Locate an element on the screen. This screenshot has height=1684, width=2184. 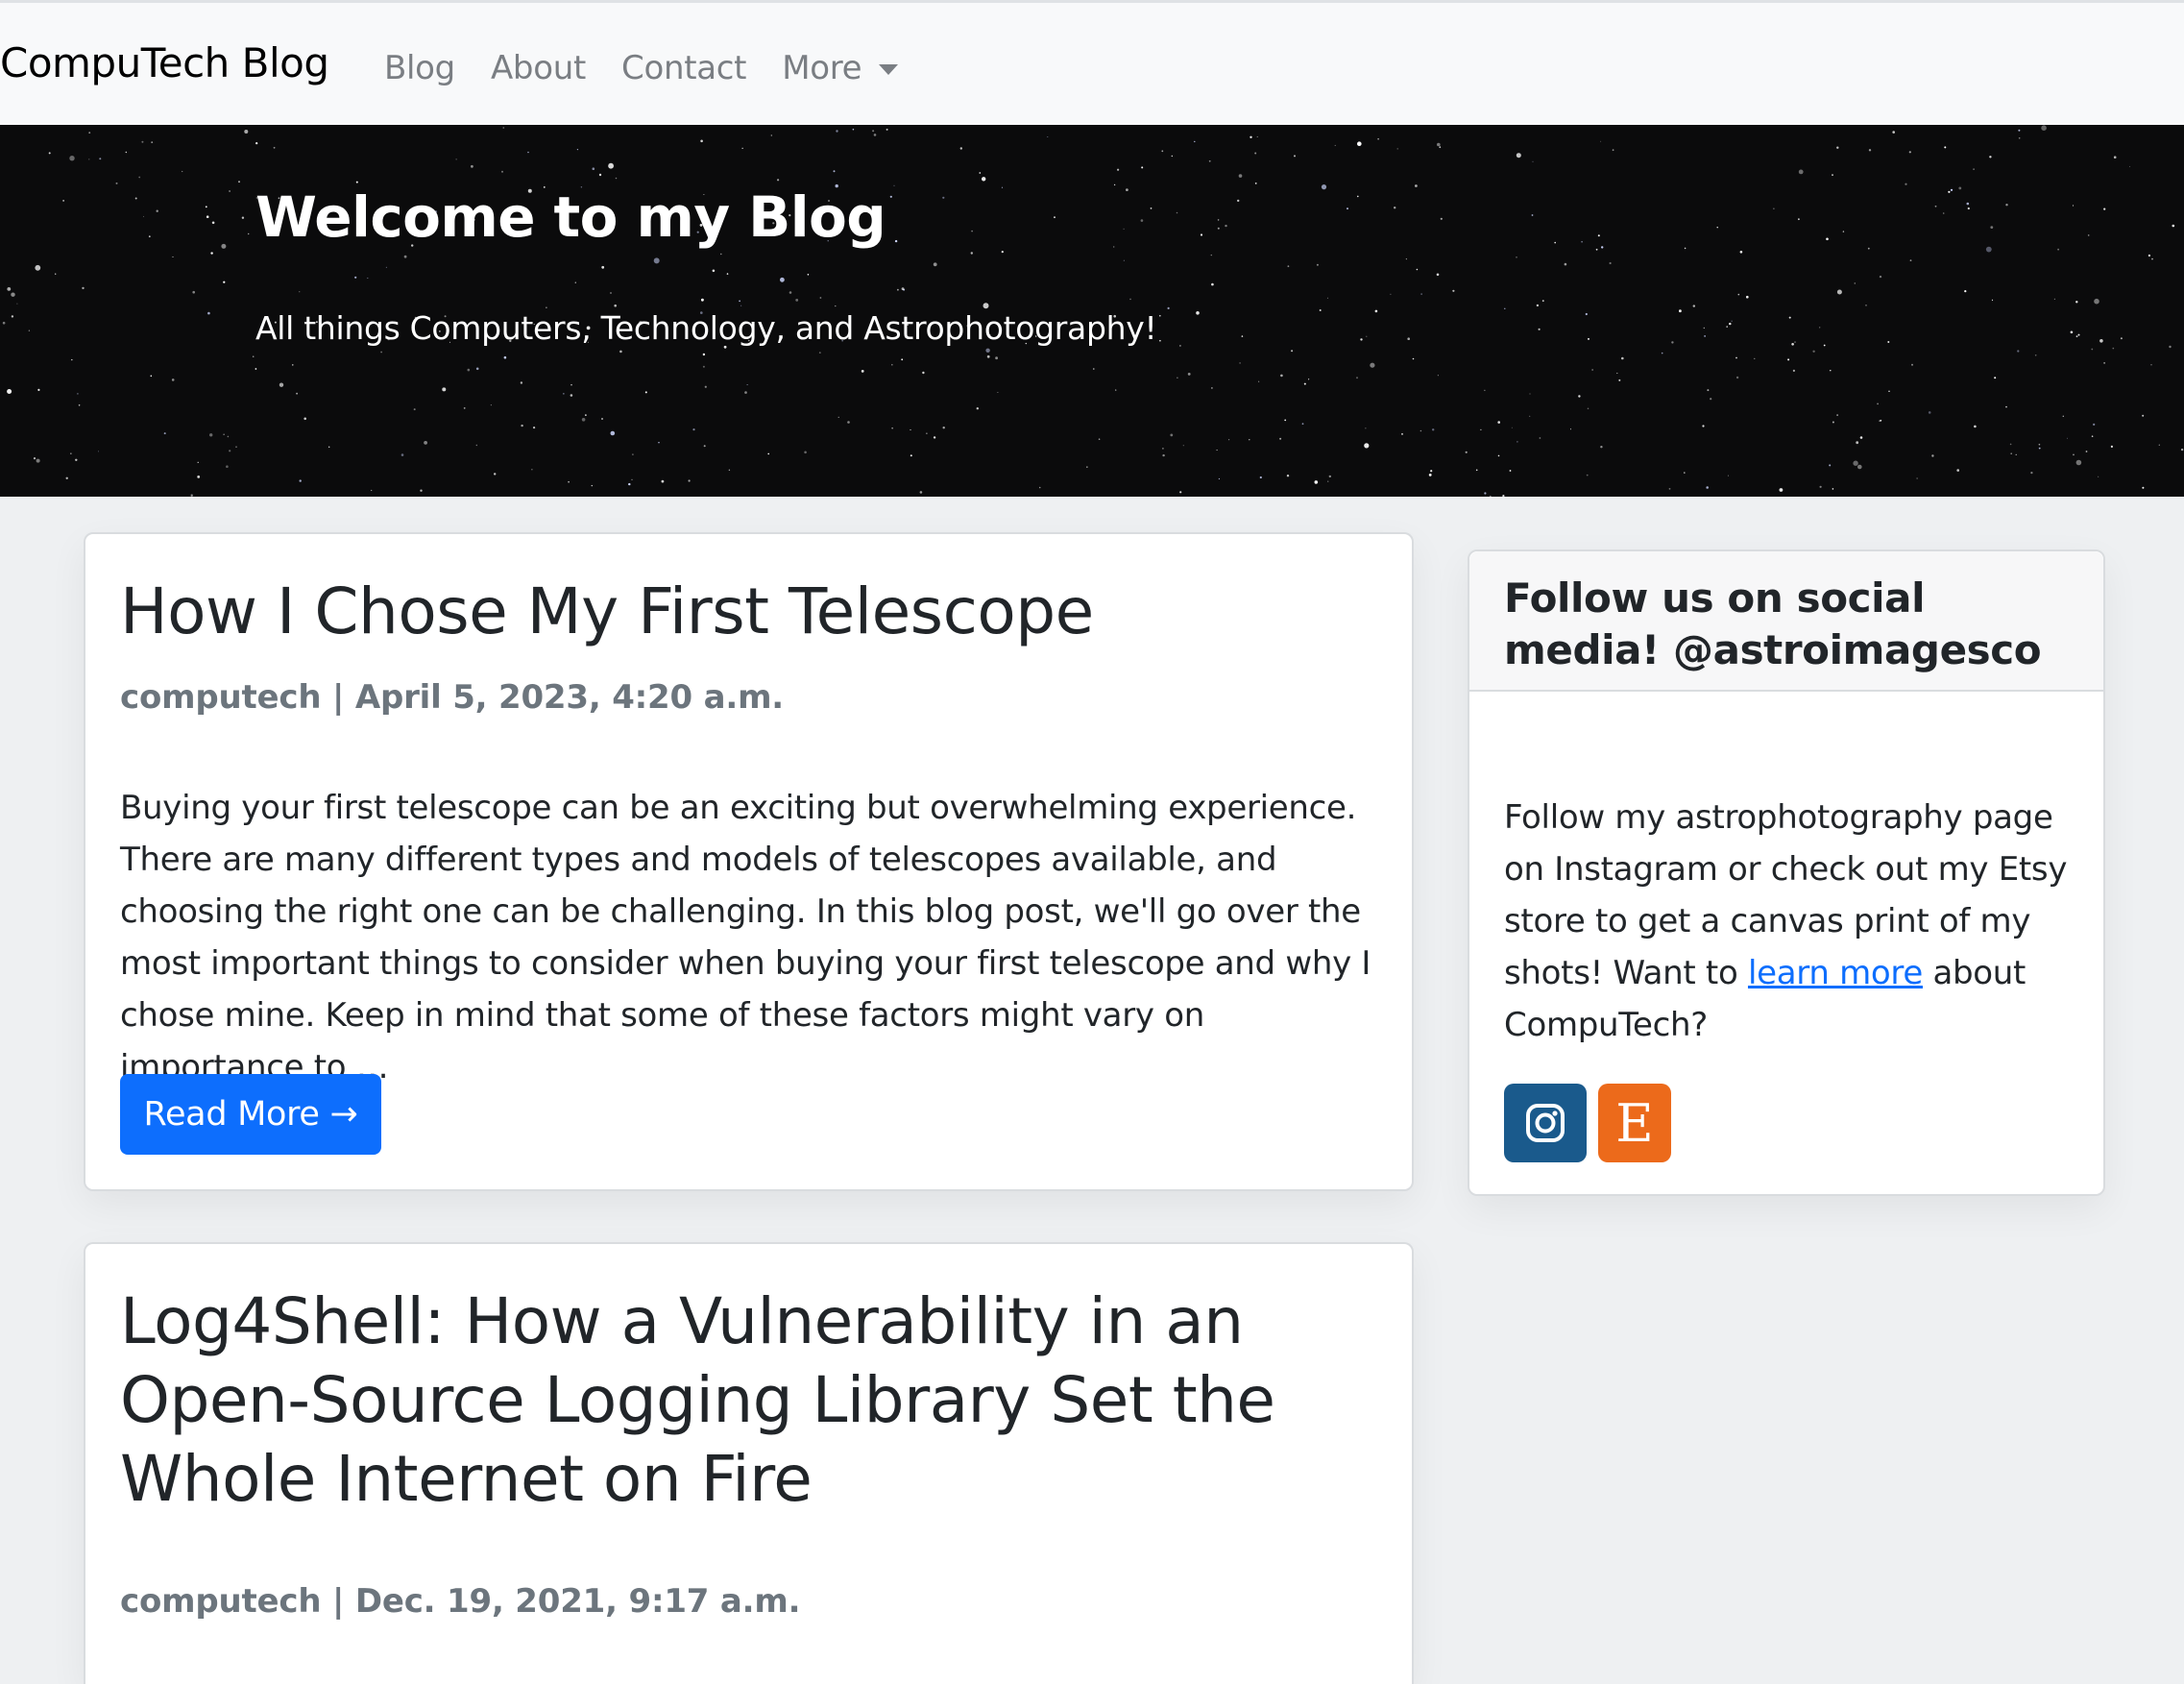
post-meta: computech | Dec. 19, 2021, 9:17 a.m. is located at coordinates (461, 1601).